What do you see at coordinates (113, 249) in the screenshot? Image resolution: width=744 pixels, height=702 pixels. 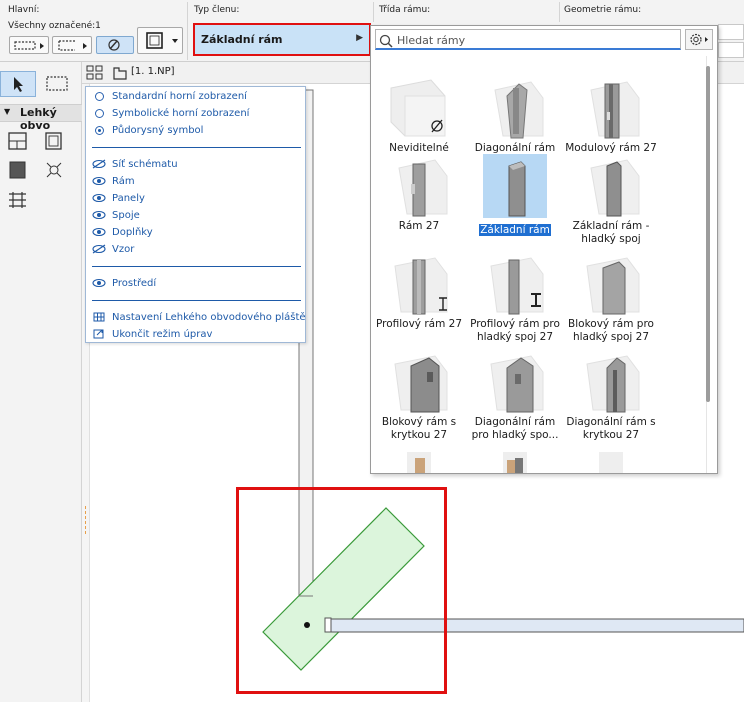 I see `menu-item-pattern: Vzor` at bounding box center [113, 249].